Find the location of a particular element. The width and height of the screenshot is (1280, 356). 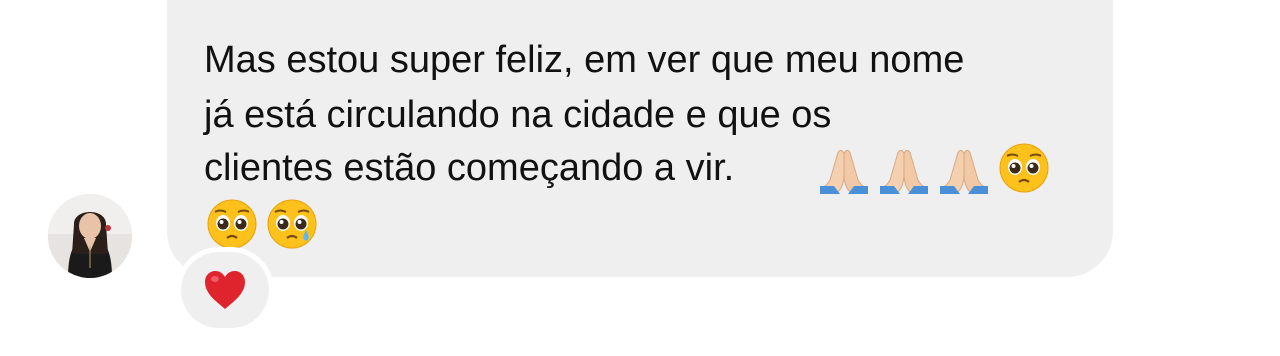

message-reaction is located at coordinates (225, 290).